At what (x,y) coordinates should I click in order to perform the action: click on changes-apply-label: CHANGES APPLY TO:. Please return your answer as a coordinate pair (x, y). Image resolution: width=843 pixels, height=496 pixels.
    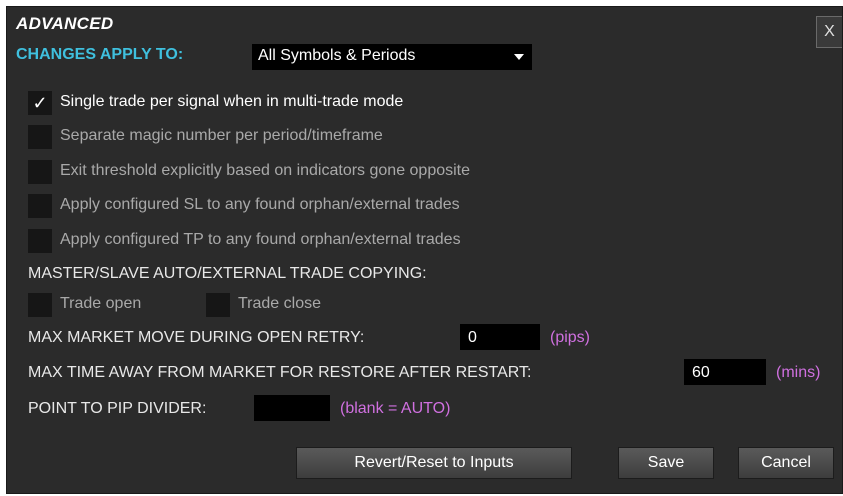
    Looking at the image, I should click on (100, 54).